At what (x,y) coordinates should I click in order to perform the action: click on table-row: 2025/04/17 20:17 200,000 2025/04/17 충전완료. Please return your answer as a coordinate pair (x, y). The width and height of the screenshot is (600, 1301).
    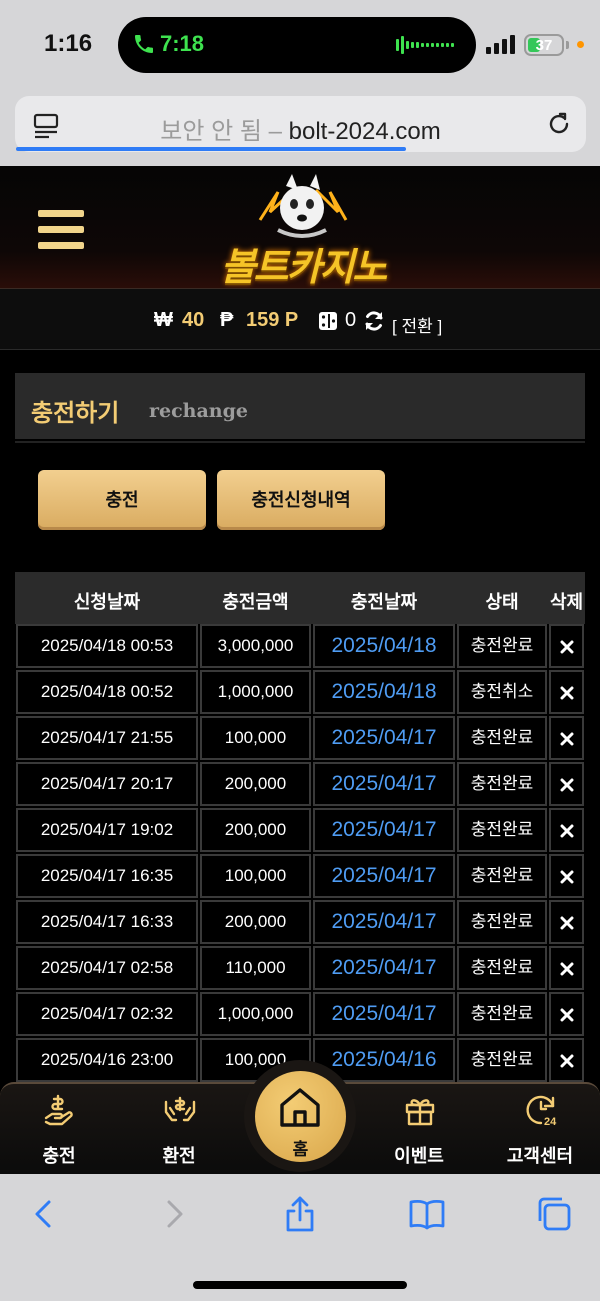
    Looking at the image, I should click on (300, 785).